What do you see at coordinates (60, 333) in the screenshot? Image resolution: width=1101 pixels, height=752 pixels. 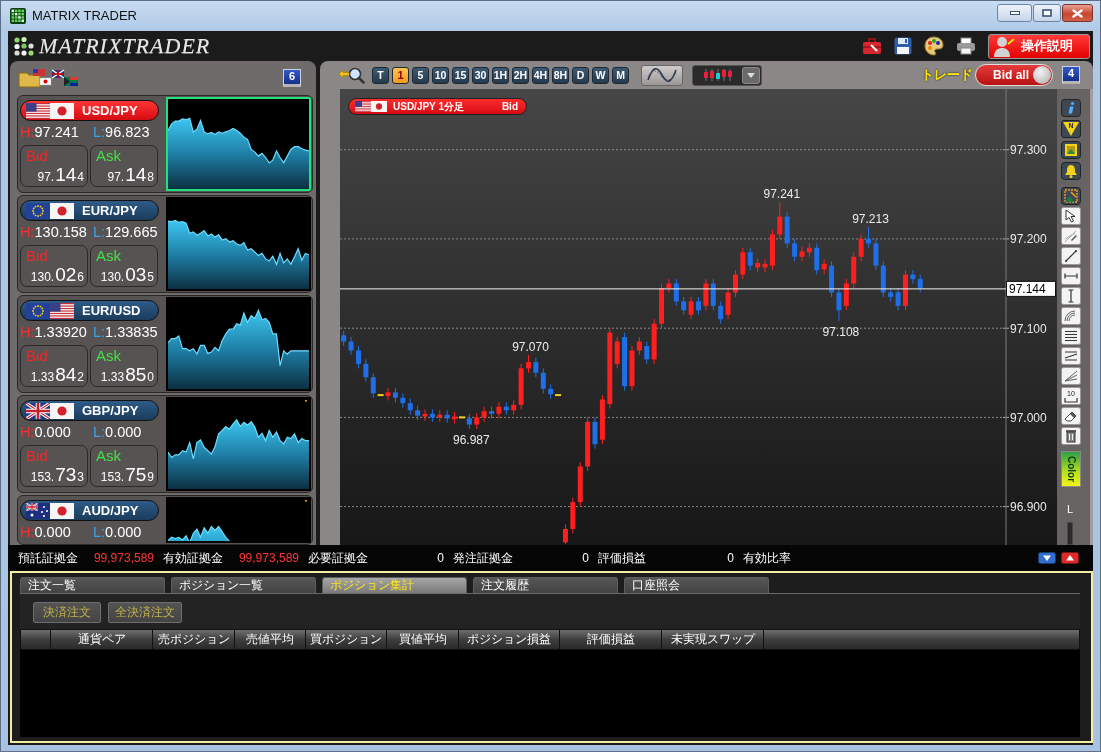 I see `high-value: 1.33920` at bounding box center [60, 333].